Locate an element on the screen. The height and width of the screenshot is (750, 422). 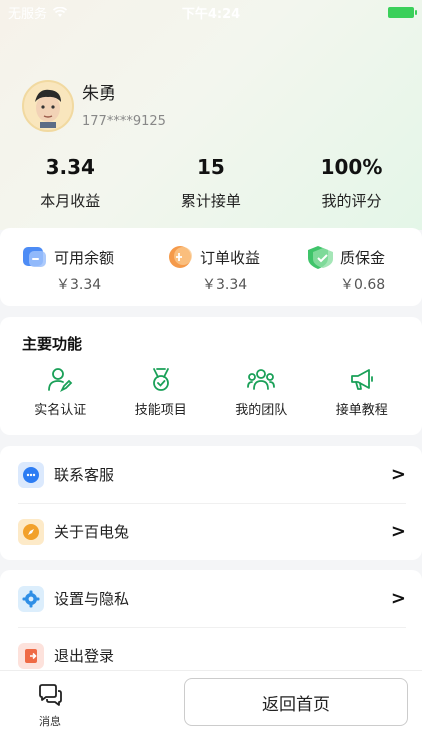
wallet-deposit: 质保金 ￥0.68 is located at coordinates (353, 267).